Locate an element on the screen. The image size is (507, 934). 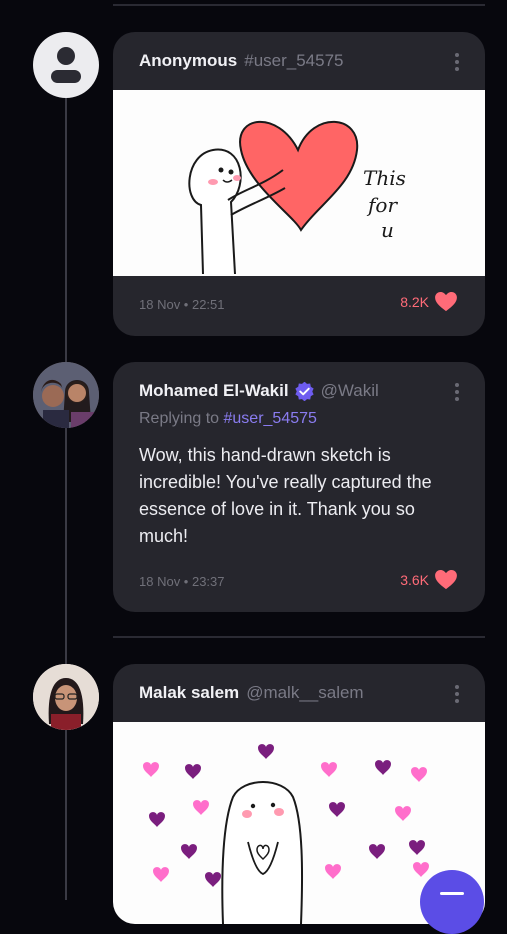
post-header: Anonymous #user_54575 is located at coordinates (299, 61).